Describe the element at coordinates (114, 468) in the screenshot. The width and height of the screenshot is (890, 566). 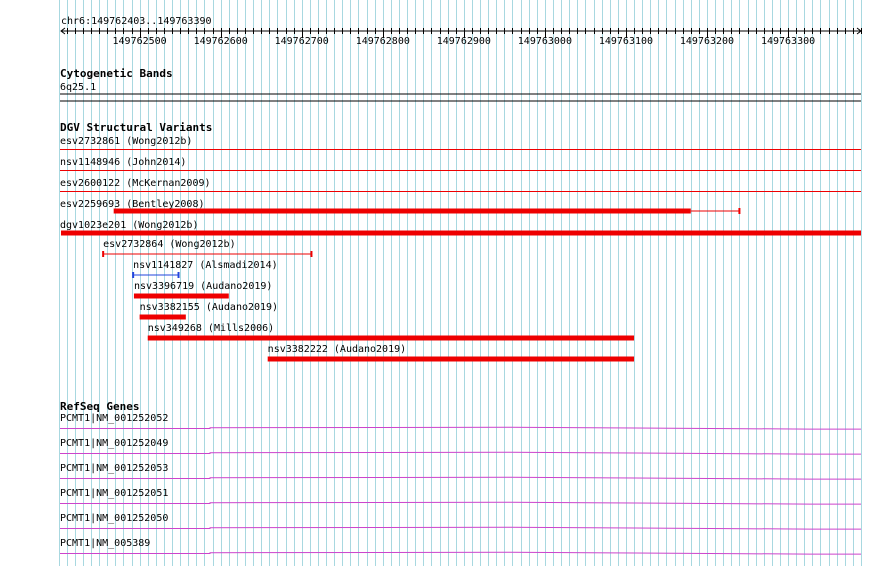
I see `gene-label: PCMT1|NM_001252053` at that location.